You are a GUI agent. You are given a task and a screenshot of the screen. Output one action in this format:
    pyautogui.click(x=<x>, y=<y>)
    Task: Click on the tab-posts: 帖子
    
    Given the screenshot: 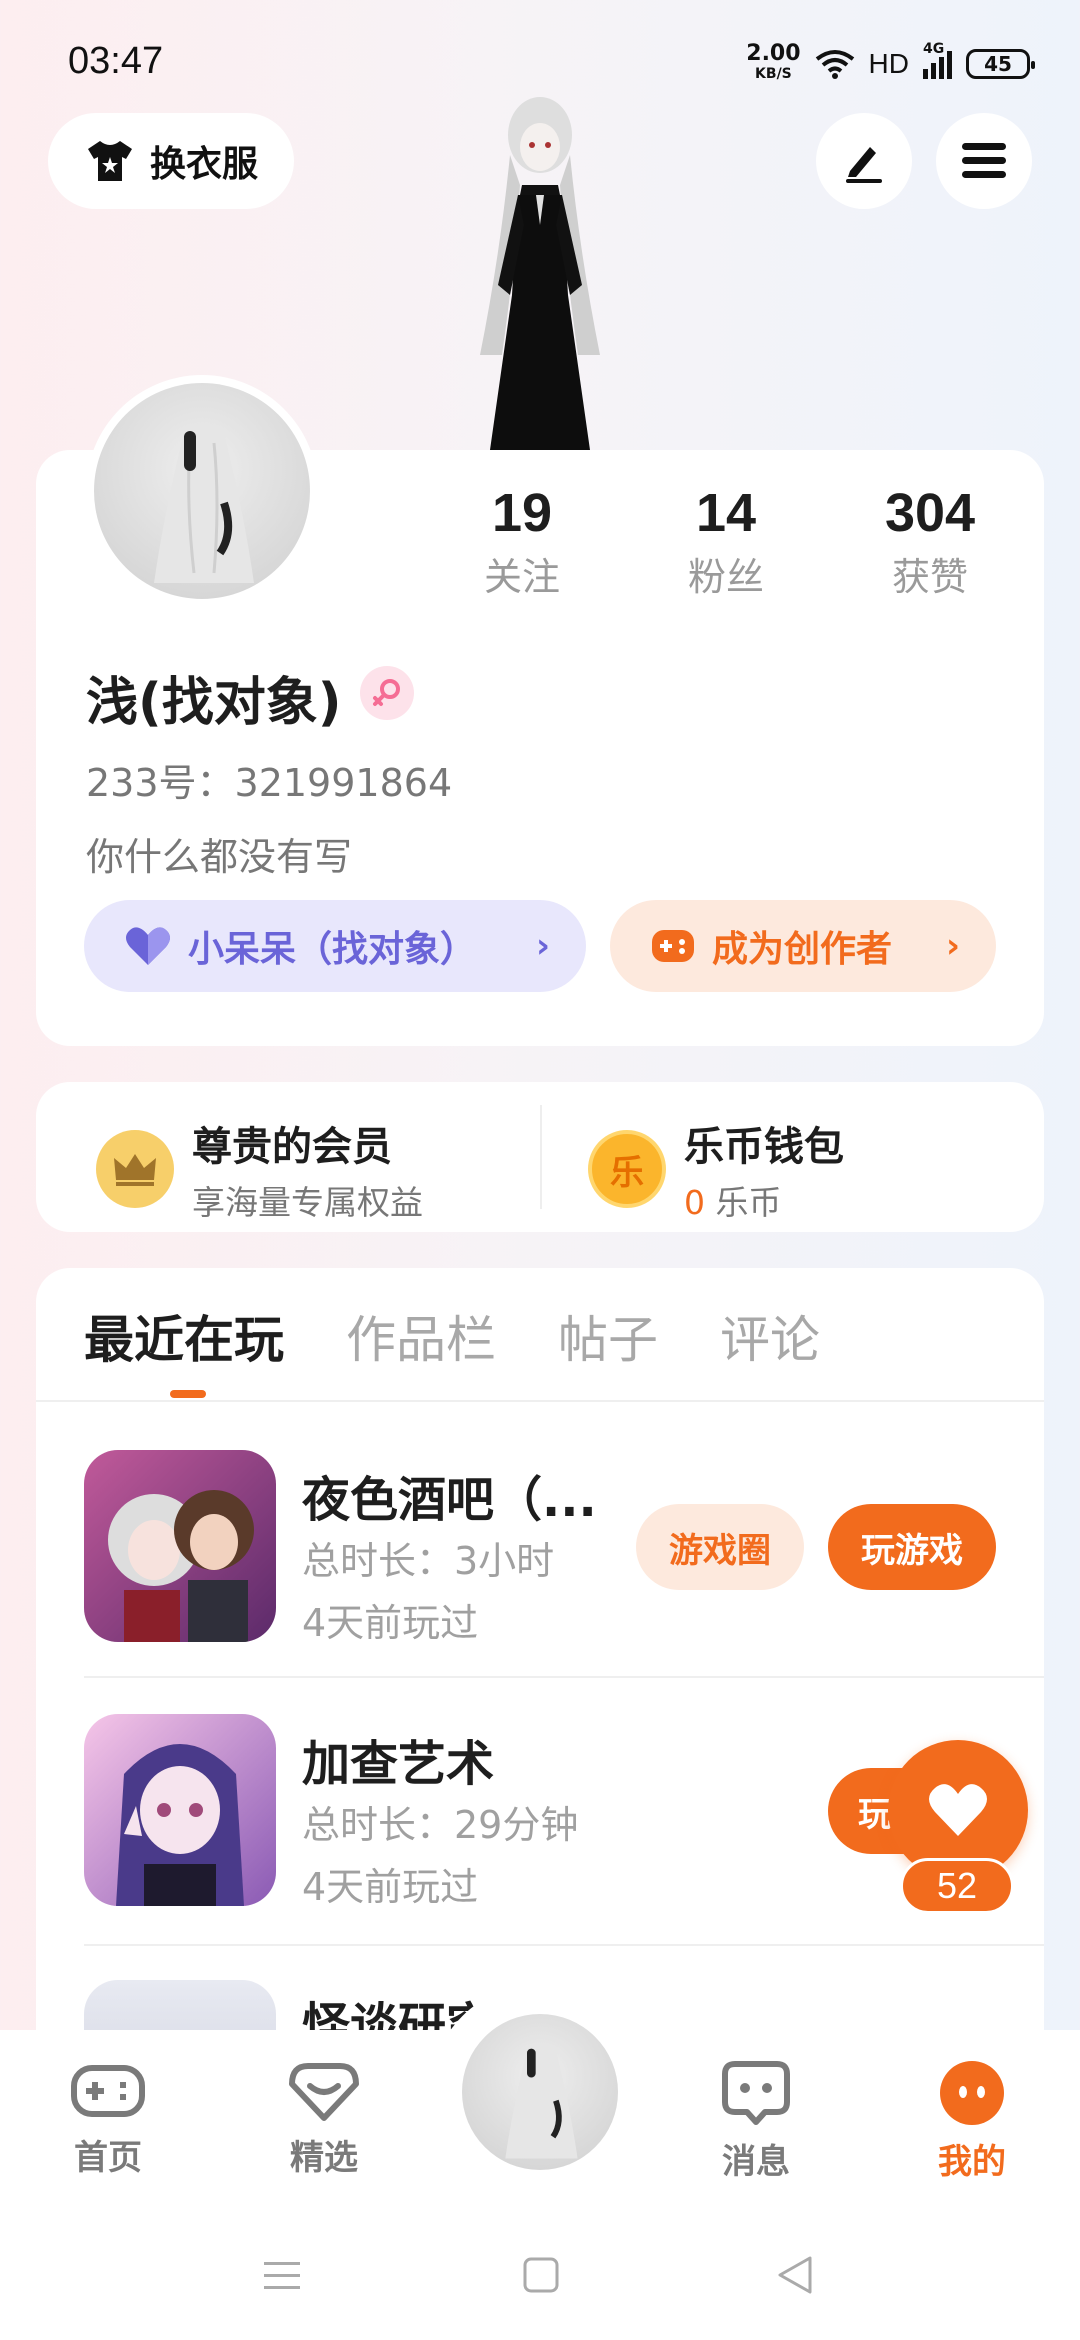 What is the action you would take?
    pyautogui.click(x=608, y=1336)
    